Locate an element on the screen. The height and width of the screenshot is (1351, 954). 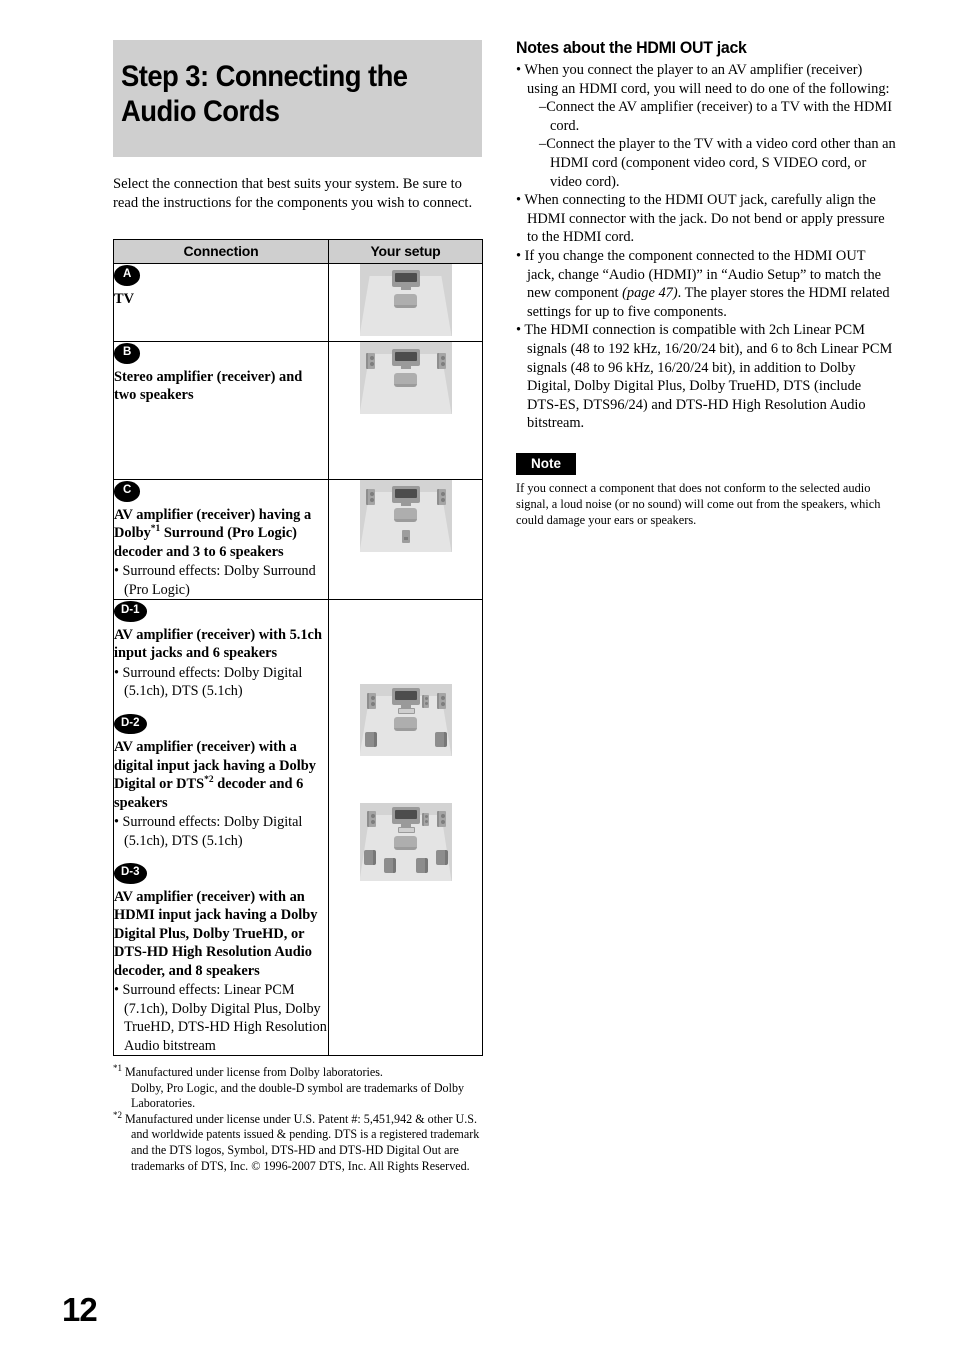
step-banner: Step 3: Connecting the Audio Cords is located at coordinates (297, 98).